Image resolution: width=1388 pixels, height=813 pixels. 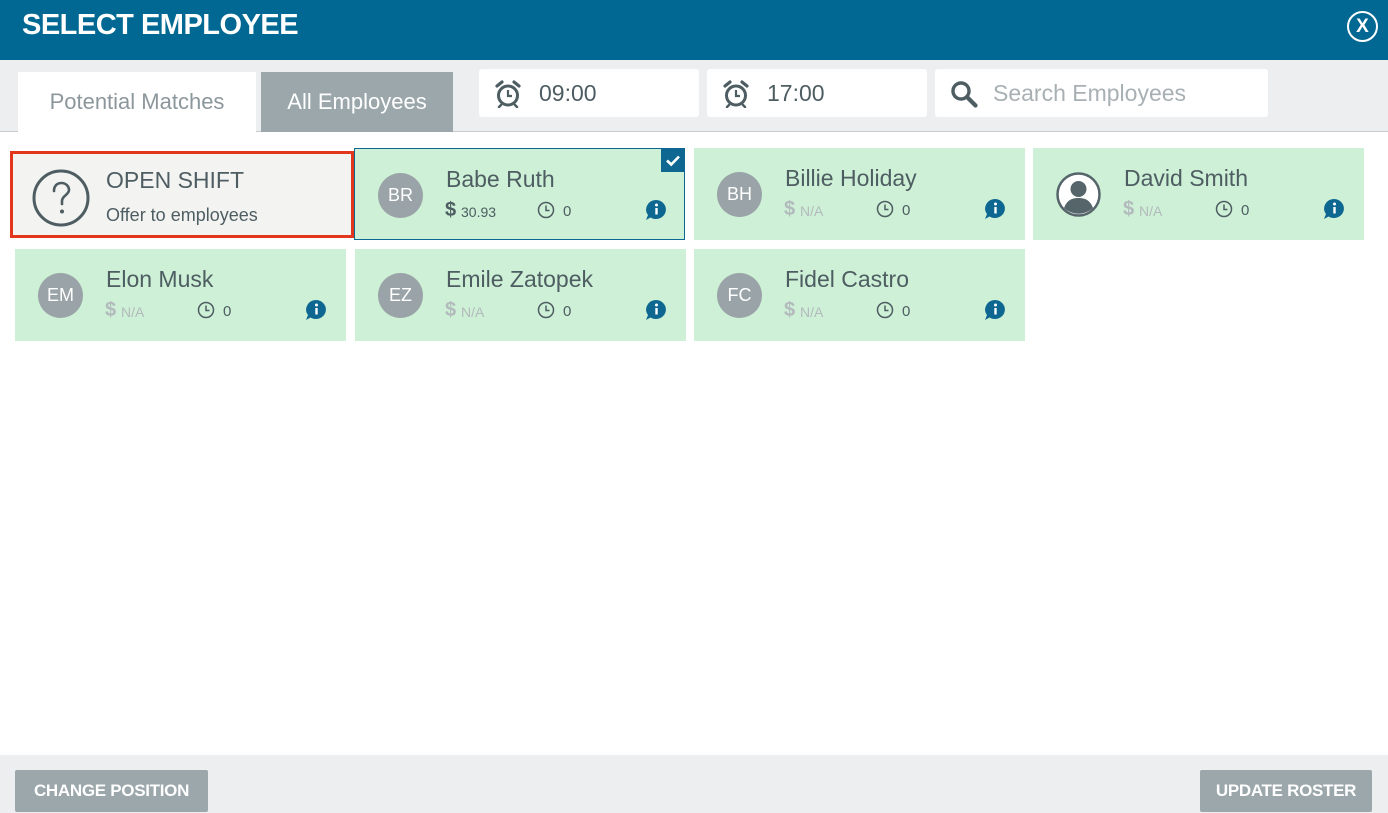 I want to click on update-roster-button: UPDATE ROSTER, so click(x=1286, y=791).